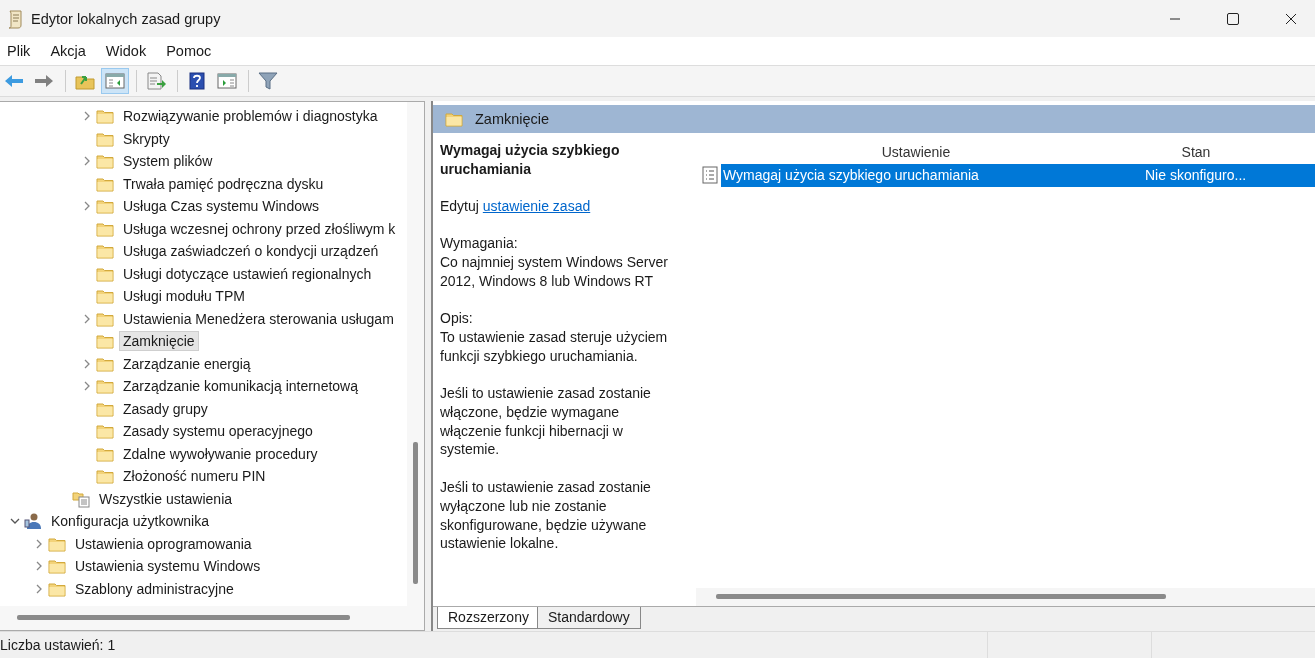  I want to click on tree-item: Zasady grupy, so click(165, 408).